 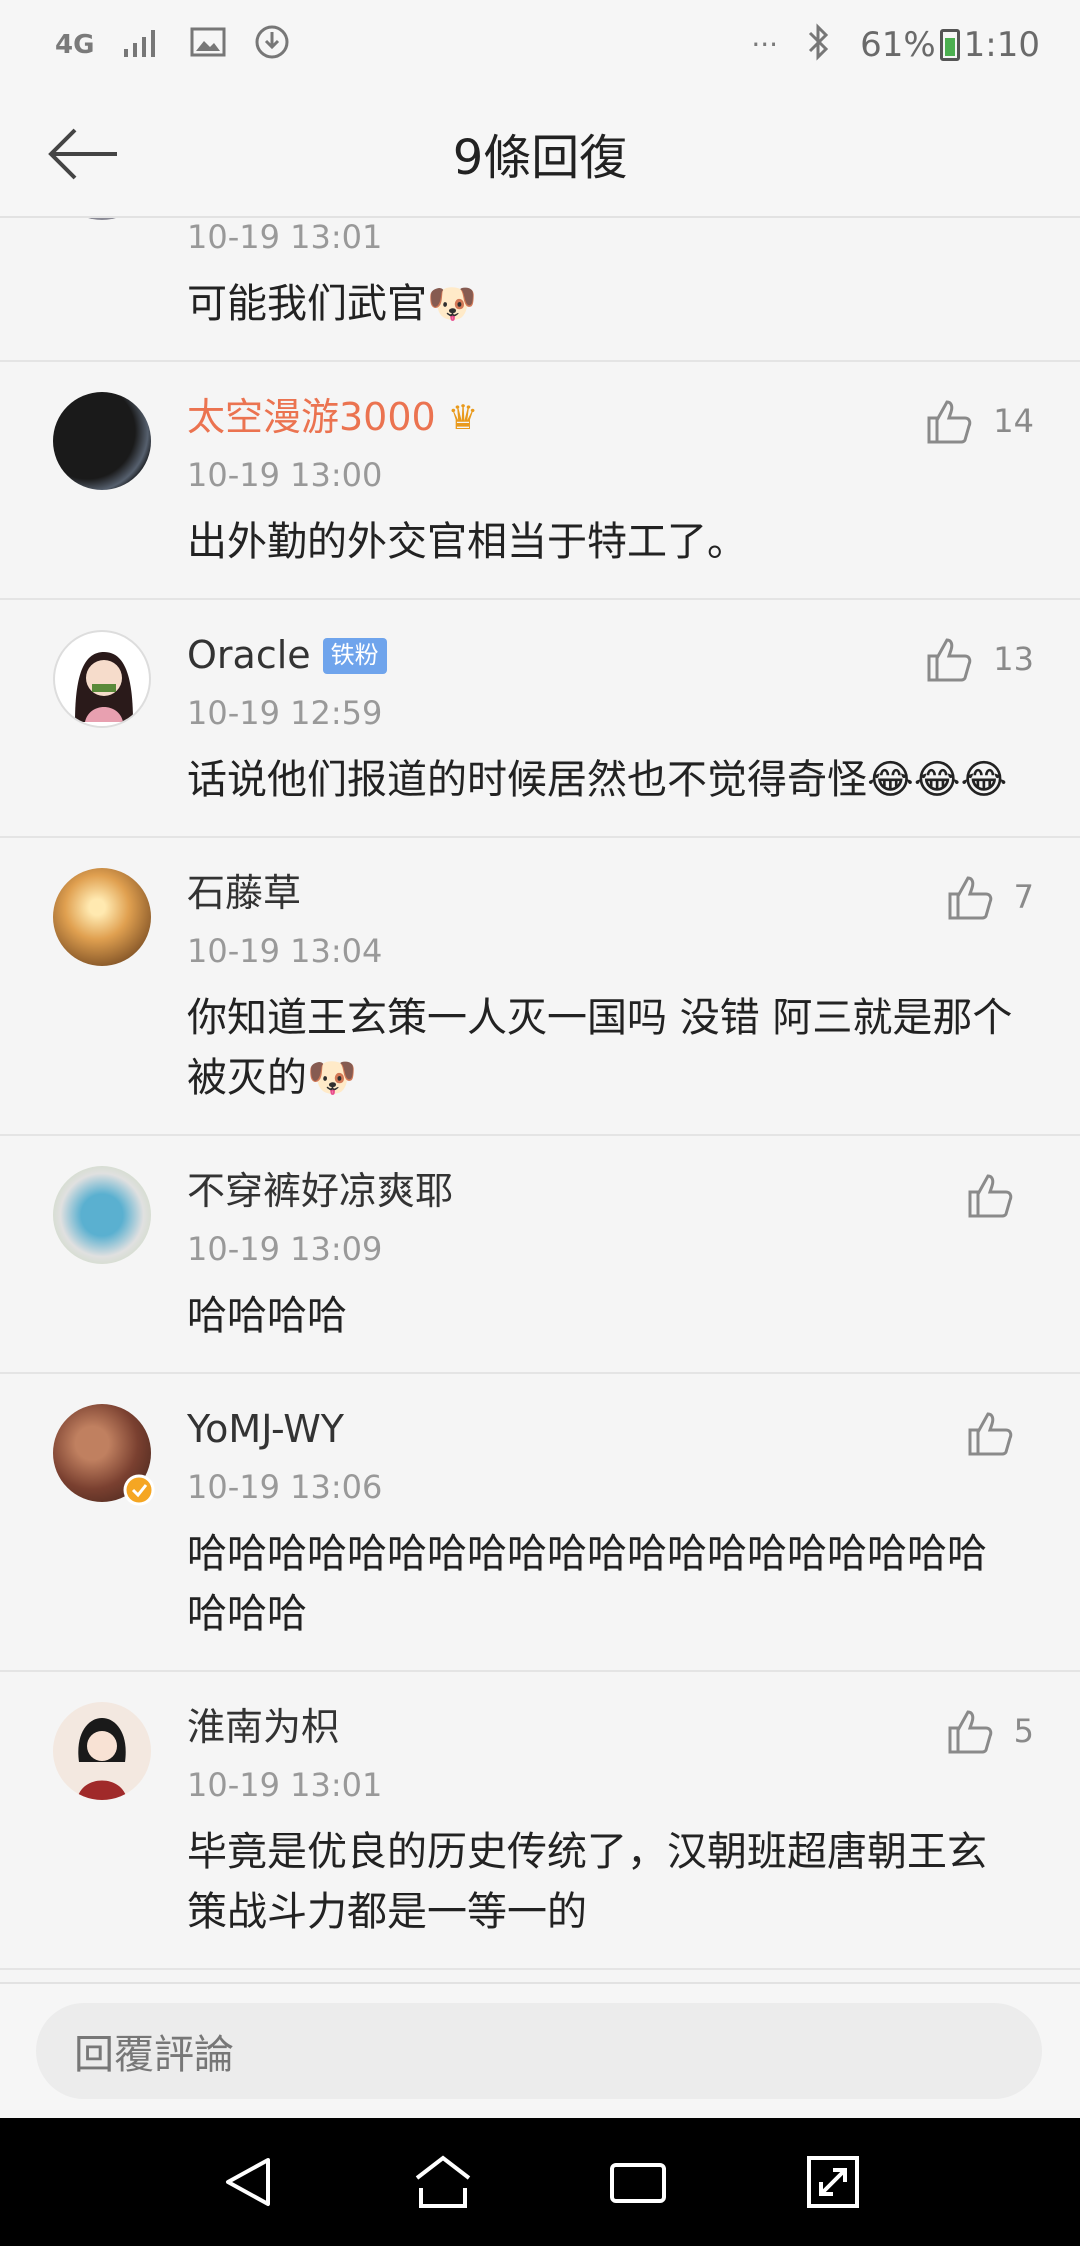 I want to click on recents-icon, so click(x=637, y=2183).